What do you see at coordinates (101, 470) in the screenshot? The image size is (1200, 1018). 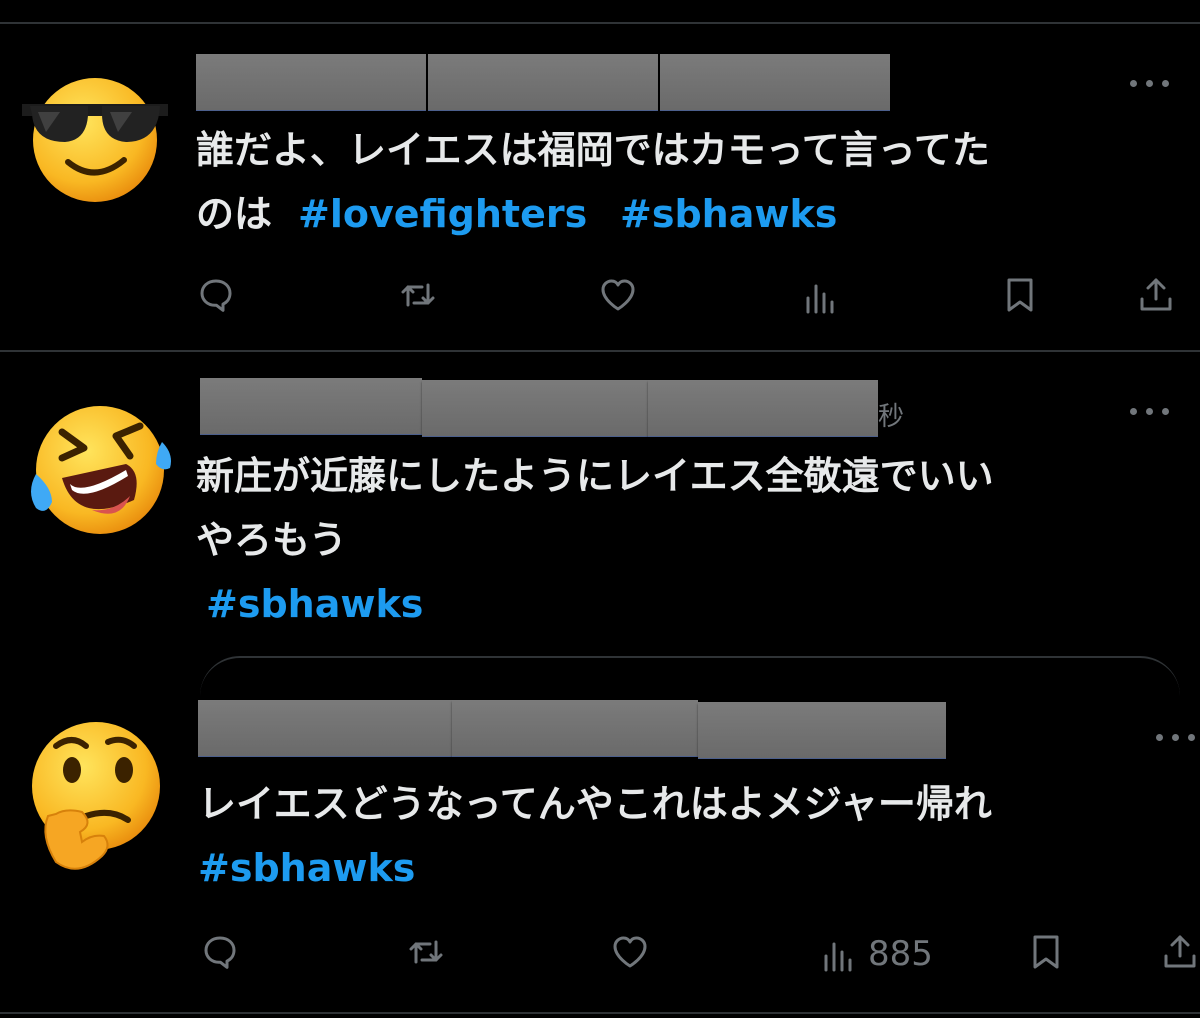 I see `rolling-laughing-icon` at bounding box center [101, 470].